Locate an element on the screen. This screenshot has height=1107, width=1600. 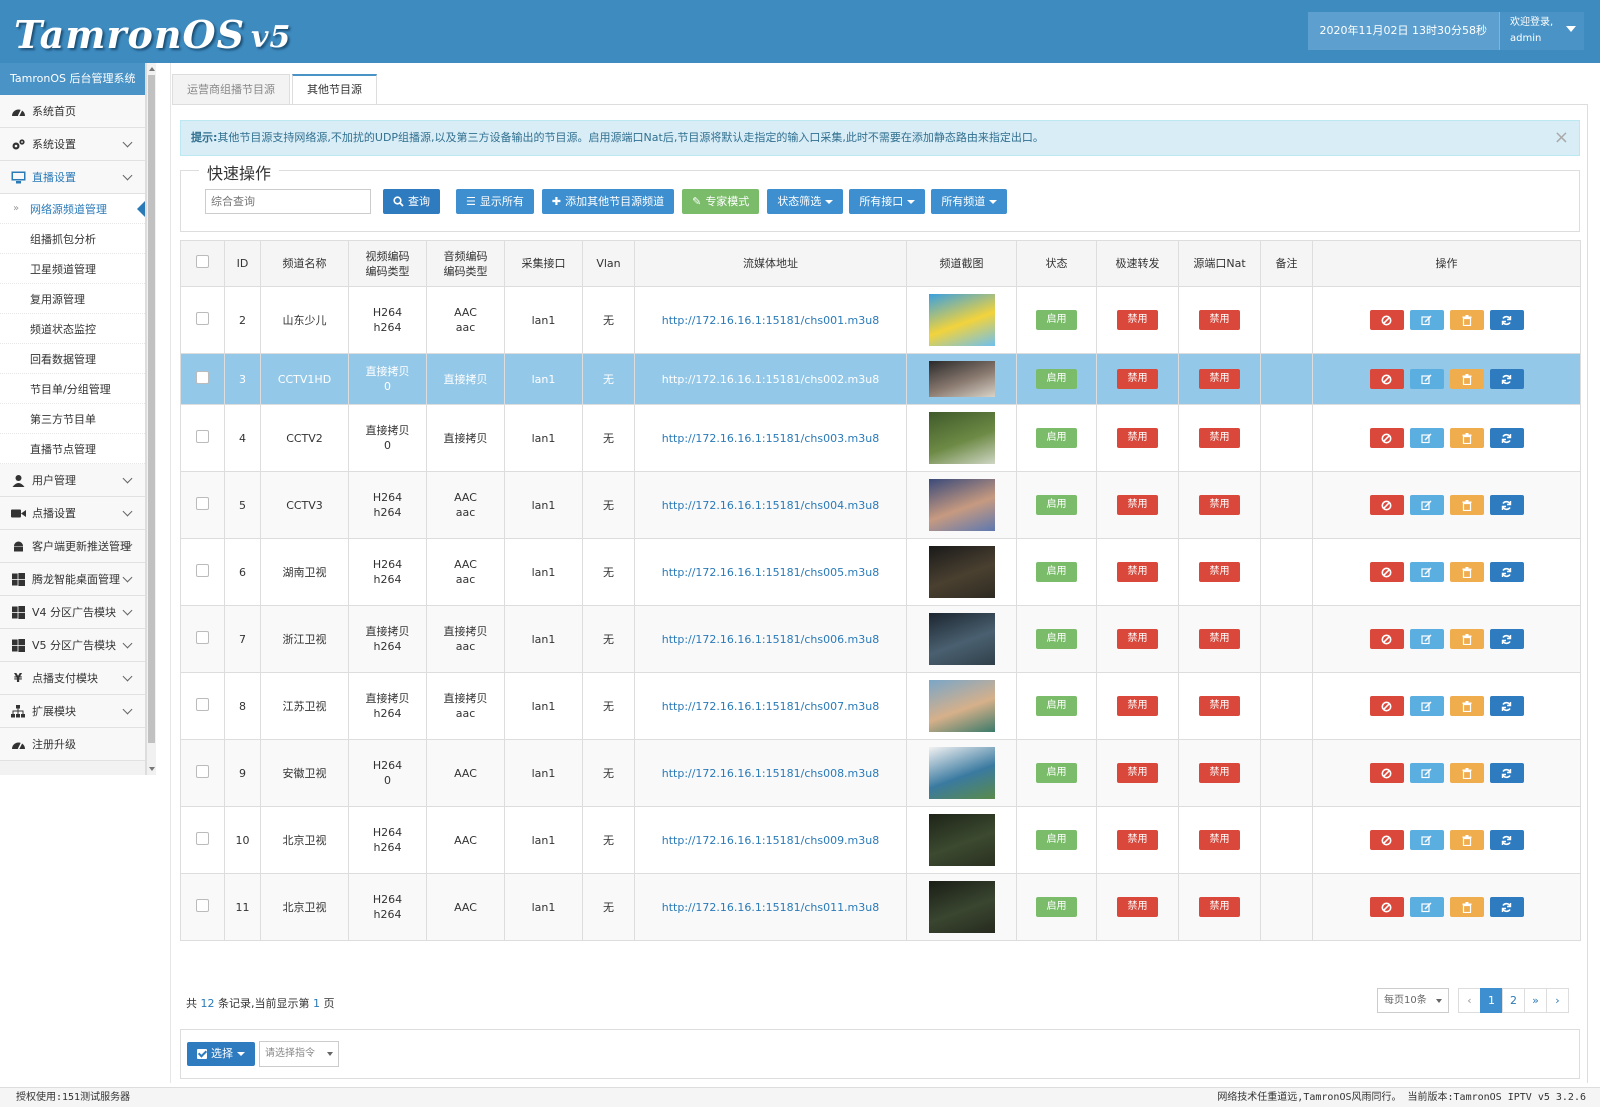
stream-url-link: http://172.16.16.1:15181/chs006.m3u8 is located at coordinates (771, 639).